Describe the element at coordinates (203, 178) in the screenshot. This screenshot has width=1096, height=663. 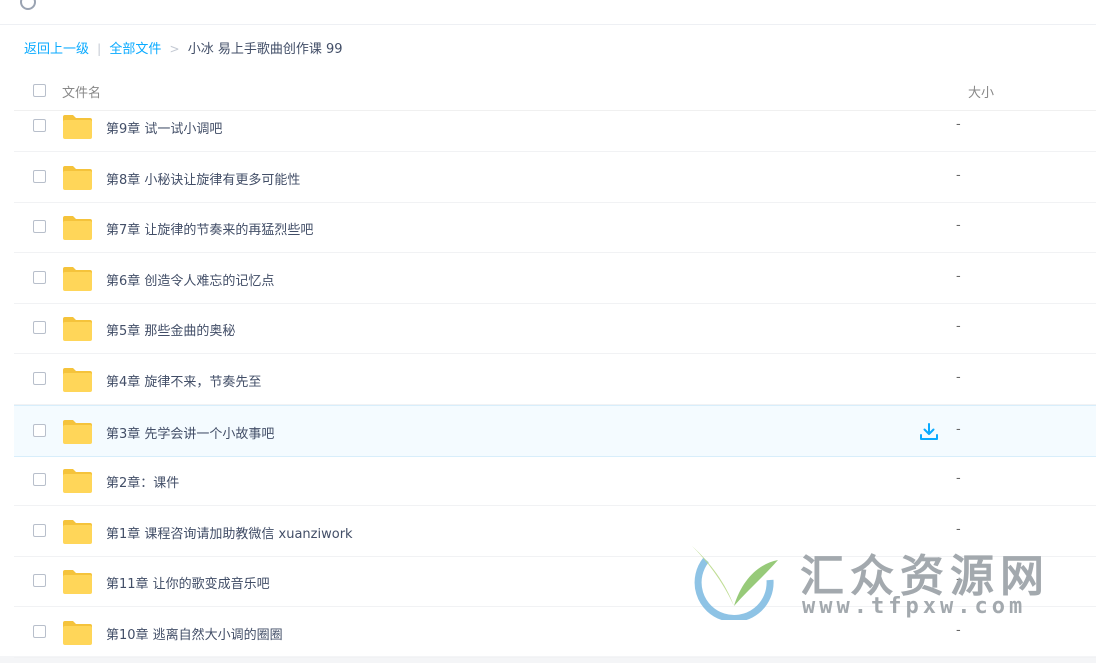
I see `file-name: 第8章 小秘诀让旋律有更多可能性` at that location.